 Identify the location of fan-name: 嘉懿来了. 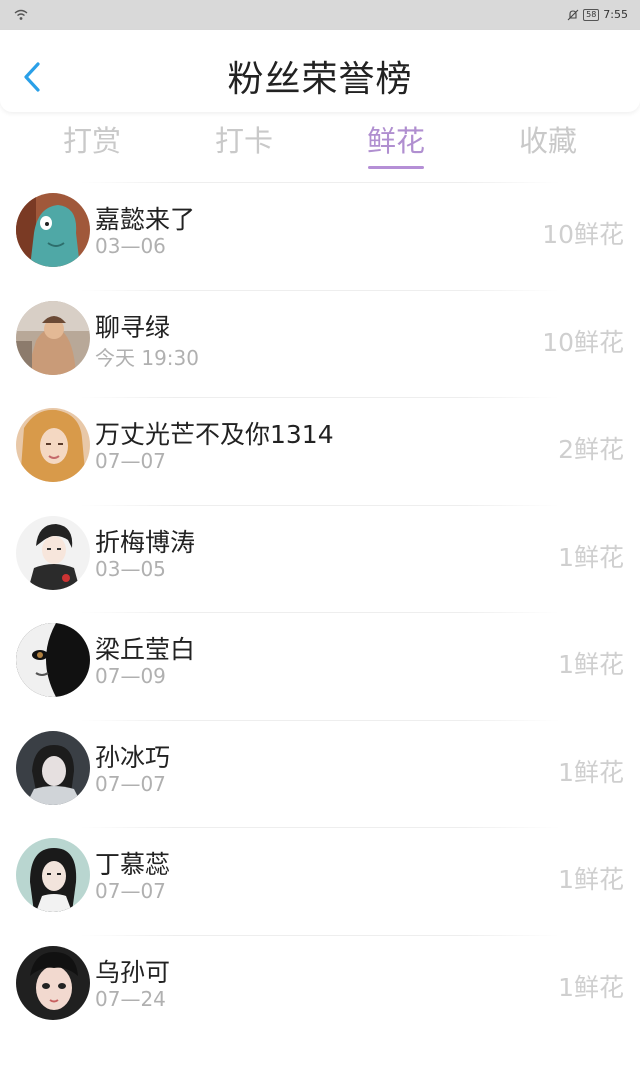
(145, 219).